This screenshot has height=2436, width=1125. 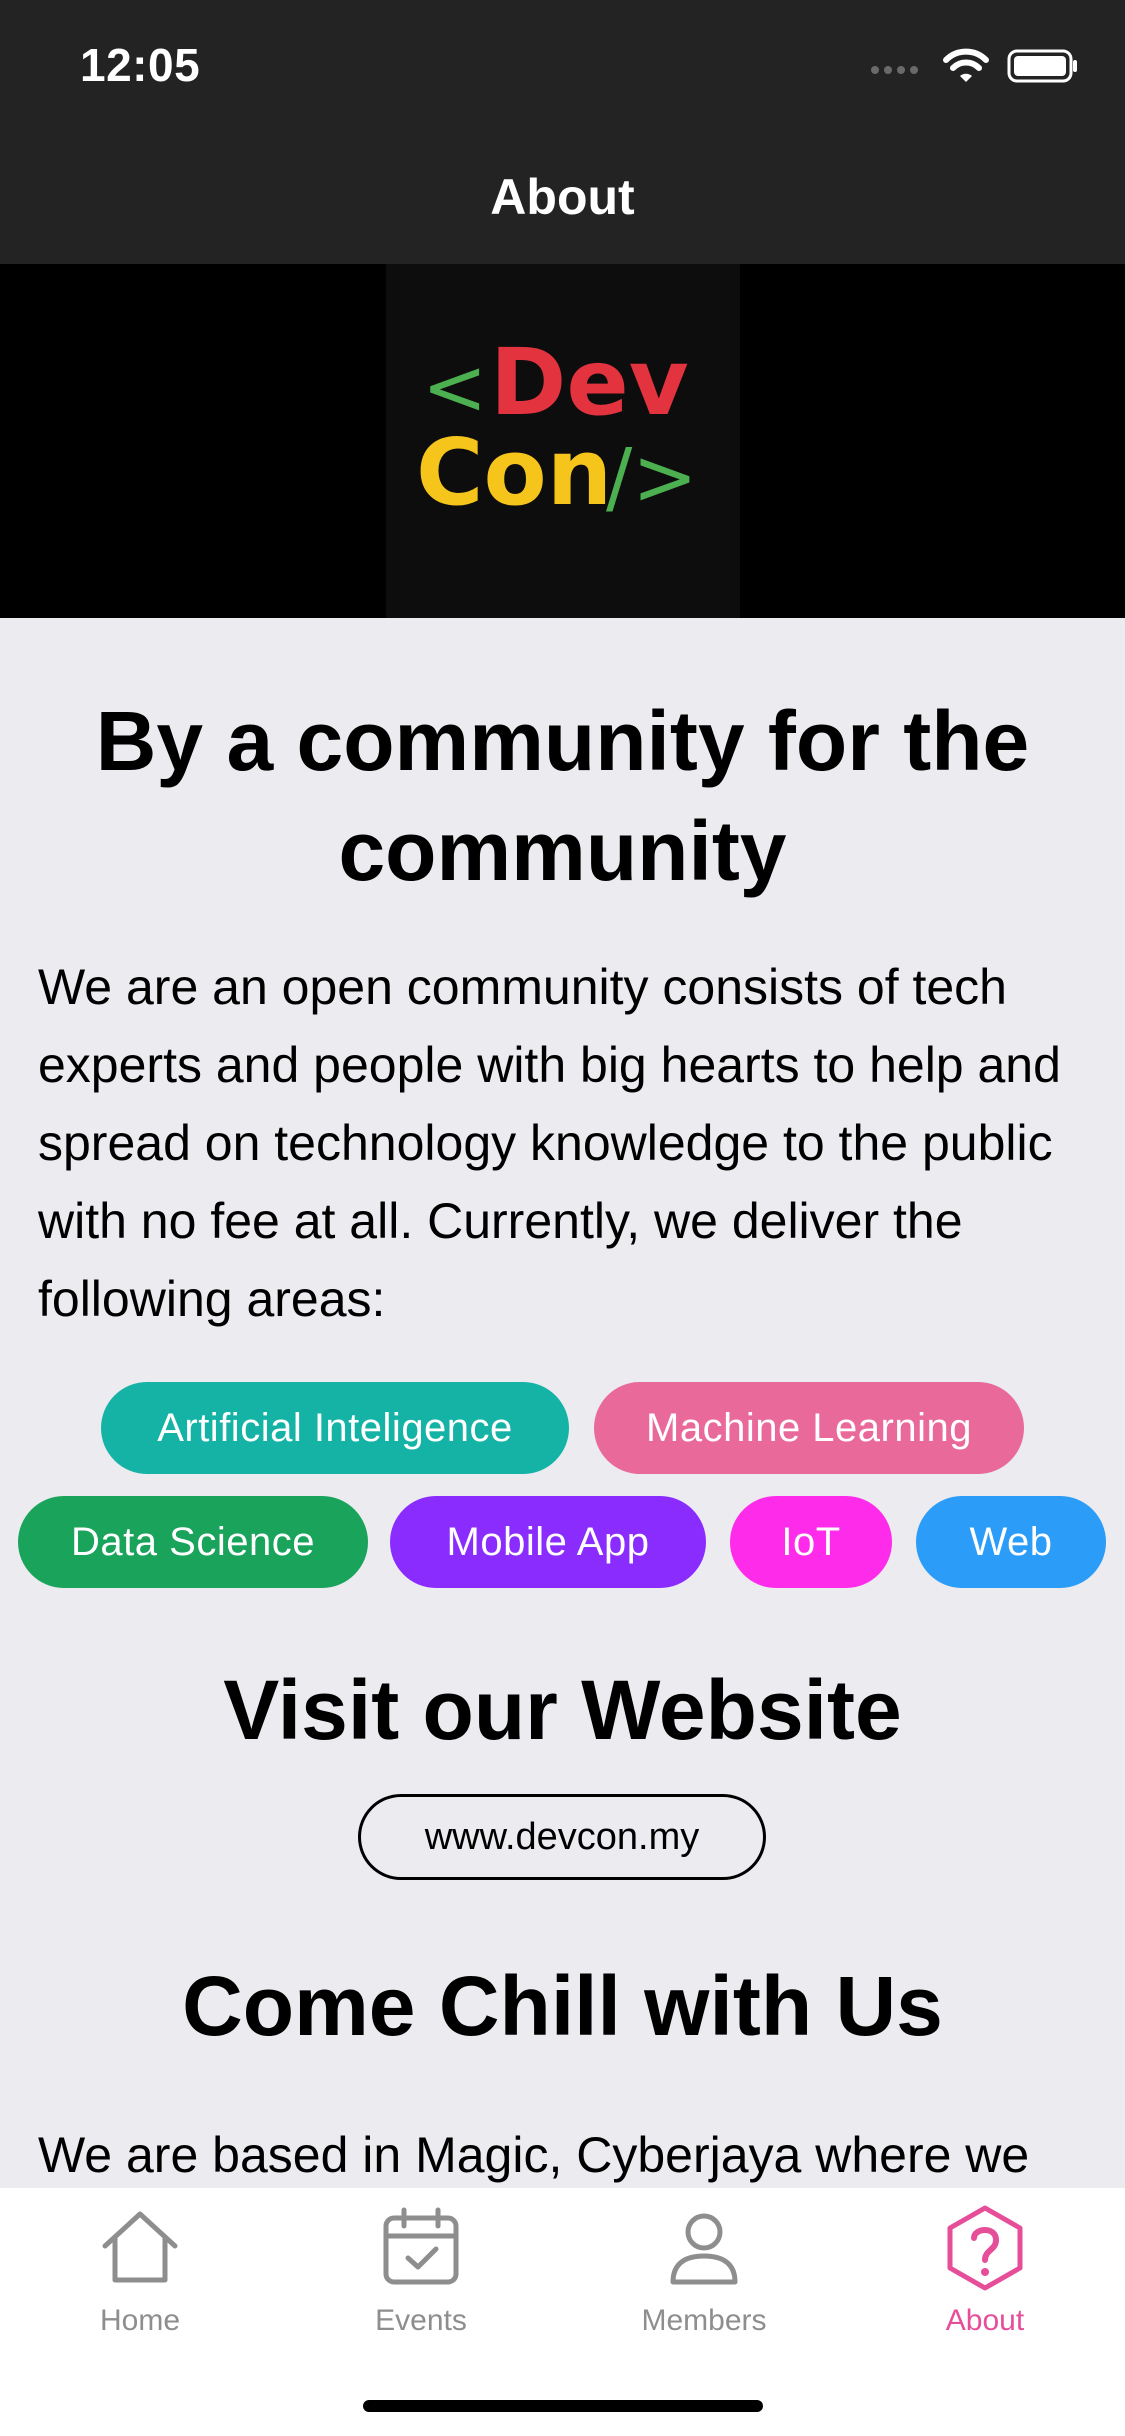 What do you see at coordinates (562, 1837) in the screenshot?
I see `website-link-button: www.devcon.my` at bounding box center [562, 1837].